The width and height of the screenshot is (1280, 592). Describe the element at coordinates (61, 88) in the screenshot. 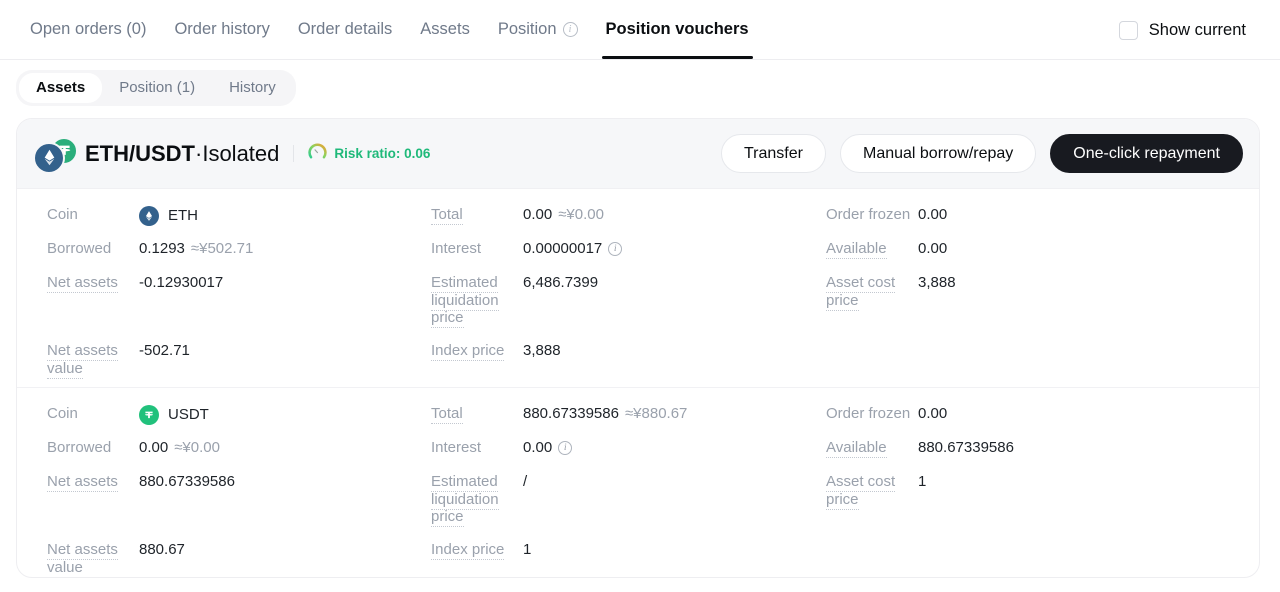

I see `sub-tab-assets: Assets` at that location.